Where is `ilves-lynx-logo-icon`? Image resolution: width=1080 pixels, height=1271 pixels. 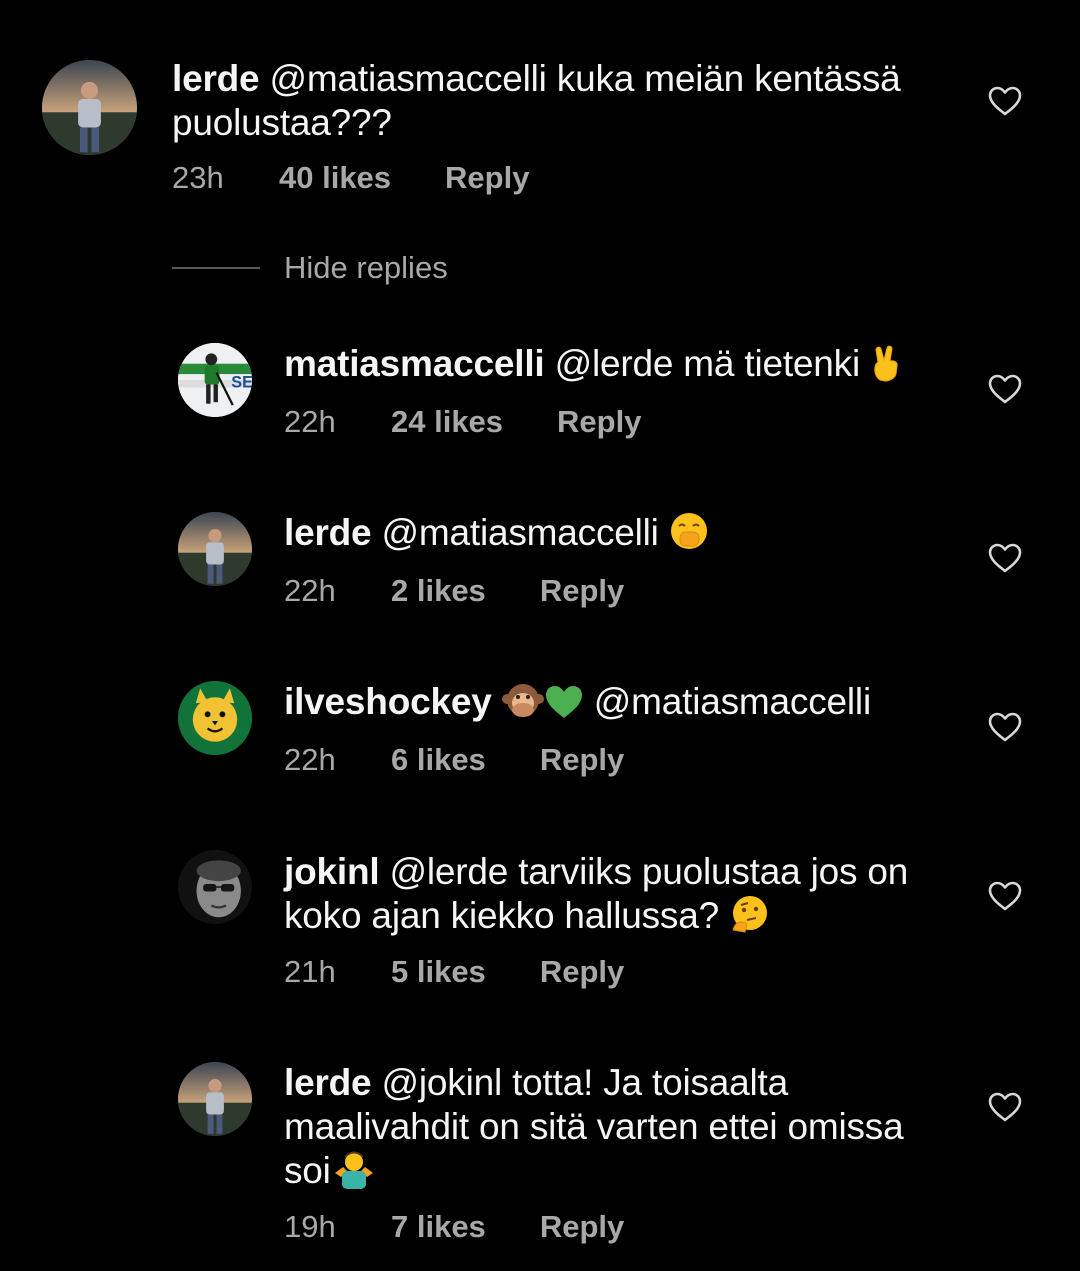
ilves-lynx-logo-icon is located at coordinates (215, 718).